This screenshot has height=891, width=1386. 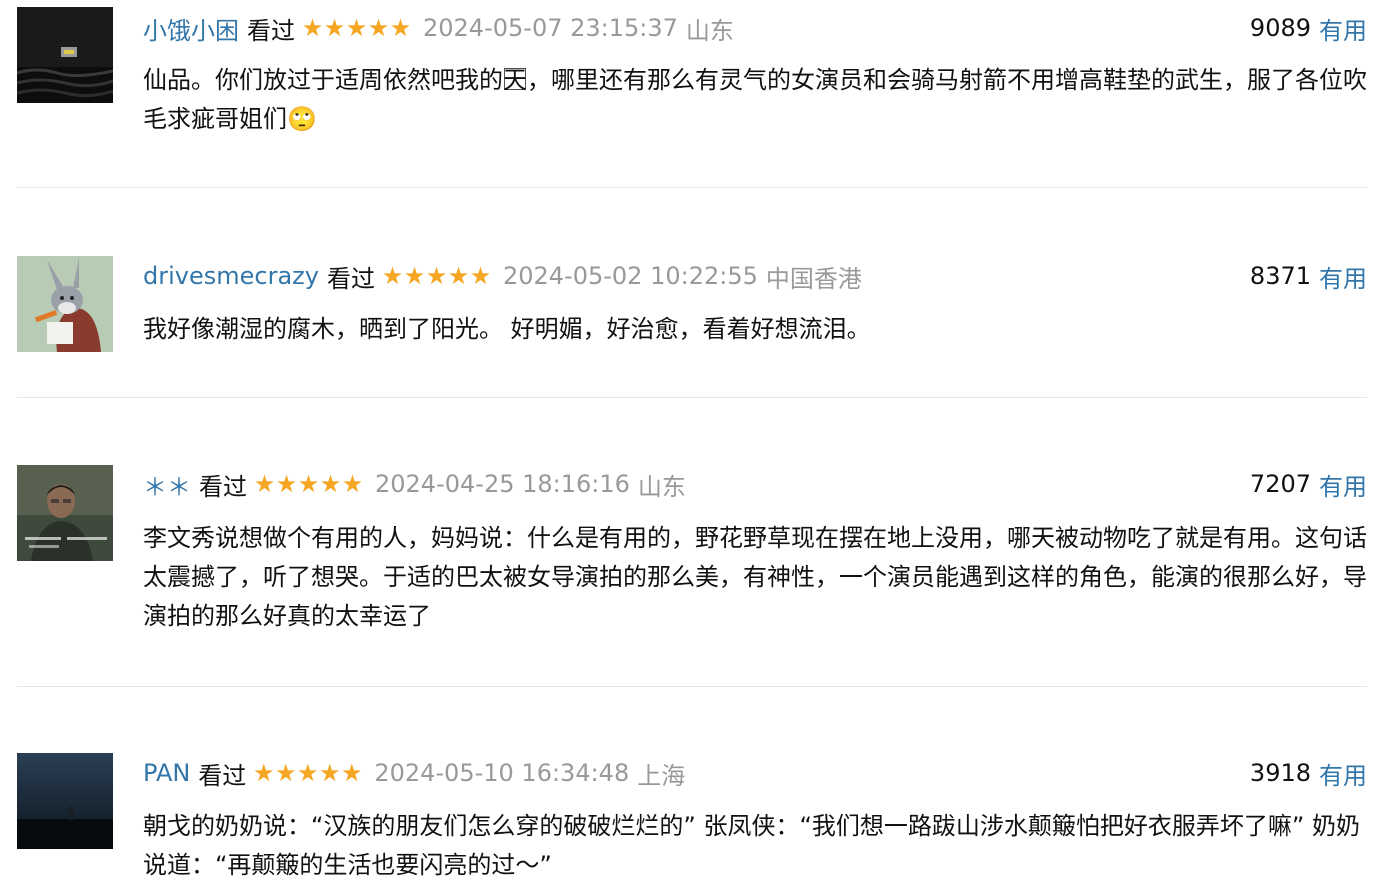 I want to click on comment-text: 我好像潮湿的腐木，晒到了阳光。 好明媚，好治愈，看着好想流泪。, so click(x=507, y=329).